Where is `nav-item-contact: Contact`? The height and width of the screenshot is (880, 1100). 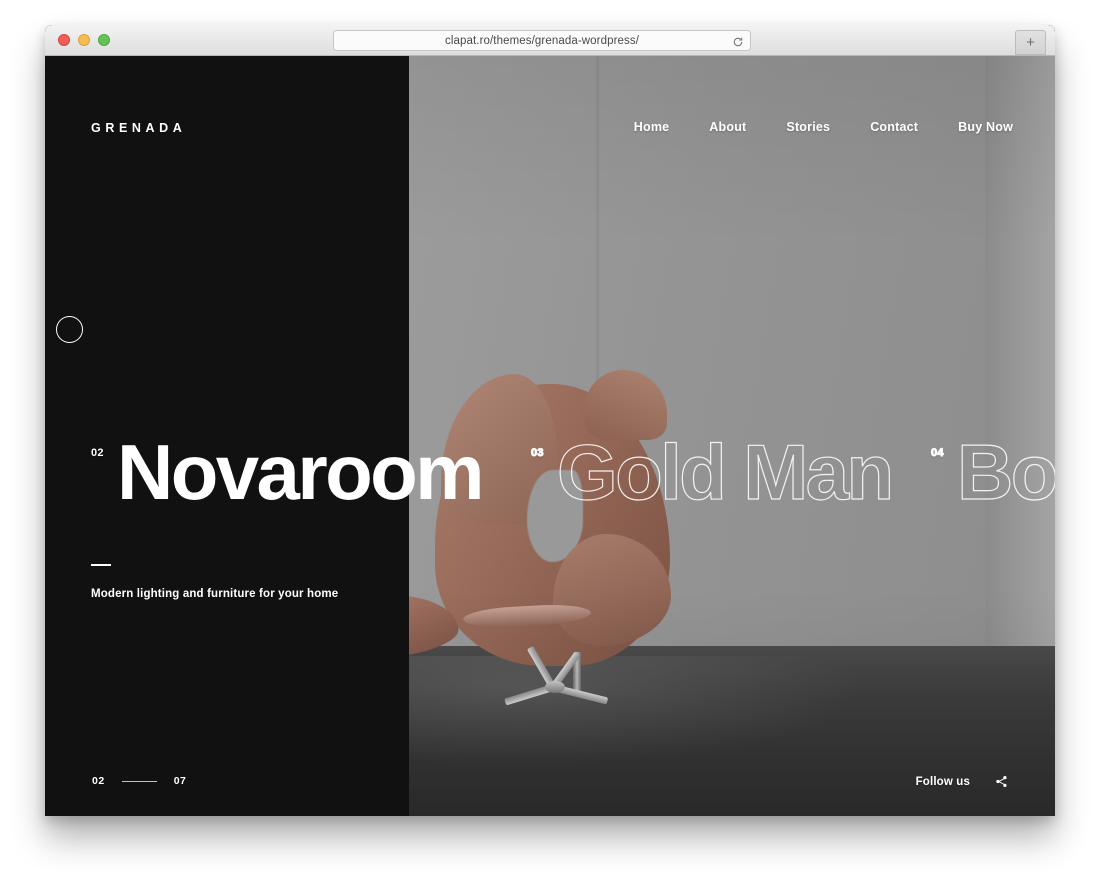
nav-item-contact: Contact is located at coordinates (894, 127).